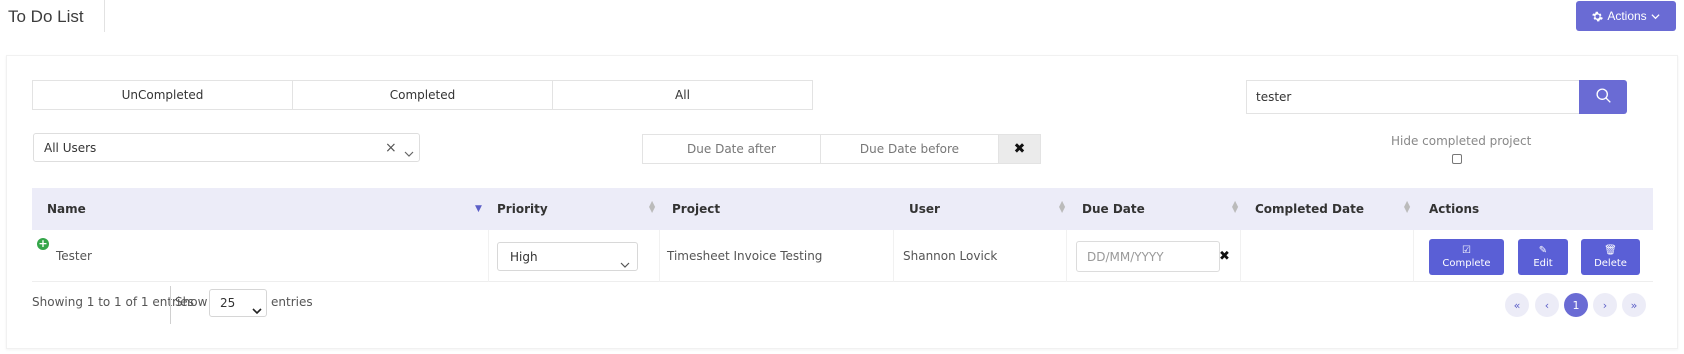 This screenshot has height=354, width=1684. What do you see at coordinates (522, 209) in the screenshot?
I see `column-header-priority: Priority` at bounding box center [522, 209].